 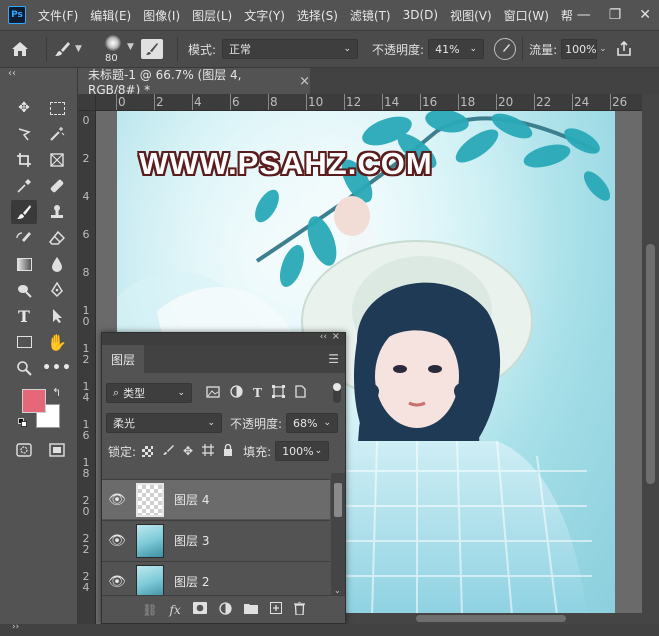 I want to click on dodge-tool-icon, so click(x=24, y=290).